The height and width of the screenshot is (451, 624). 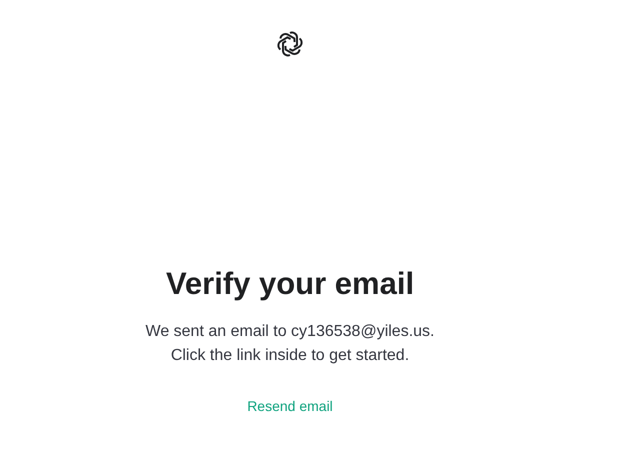 I want to click on message-text: We sent an email to cy136538@yiles.us., so click(x=290, y=332).